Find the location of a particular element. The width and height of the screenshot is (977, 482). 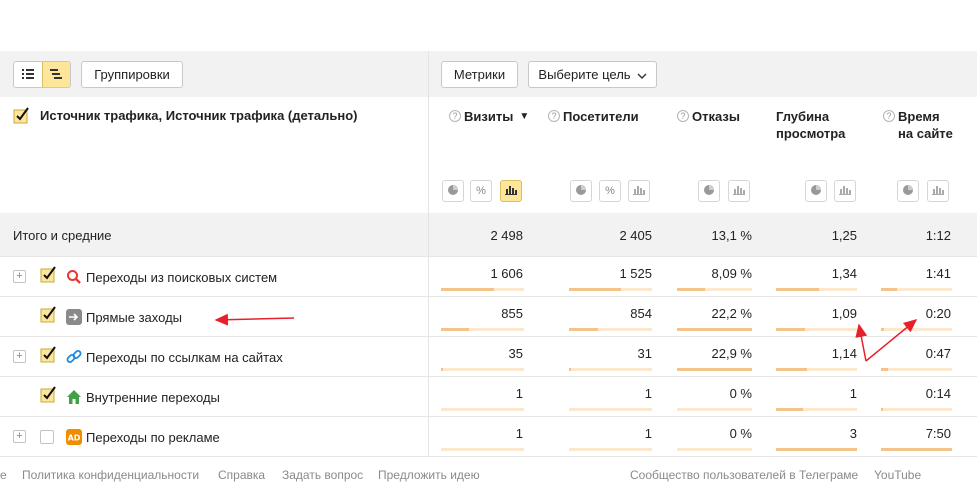

footer-link-privacy: Политика конфиденциальности is located at coordinates (110, 475).